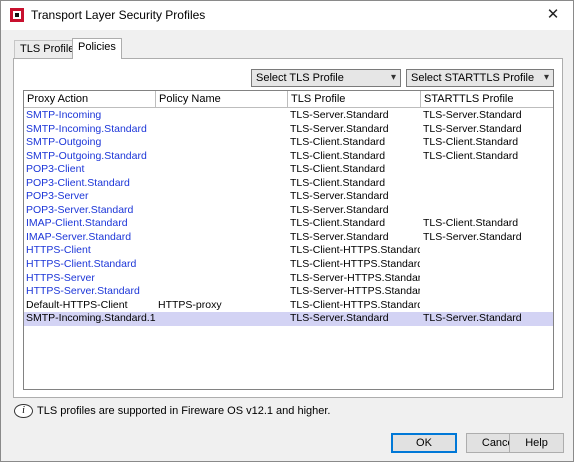 The image size is (574, 462). What do you see at coordinates (222, 99) in the screenshot?
I see `column-header-policy-name: Policy Name` at bounding box center [222, 99].